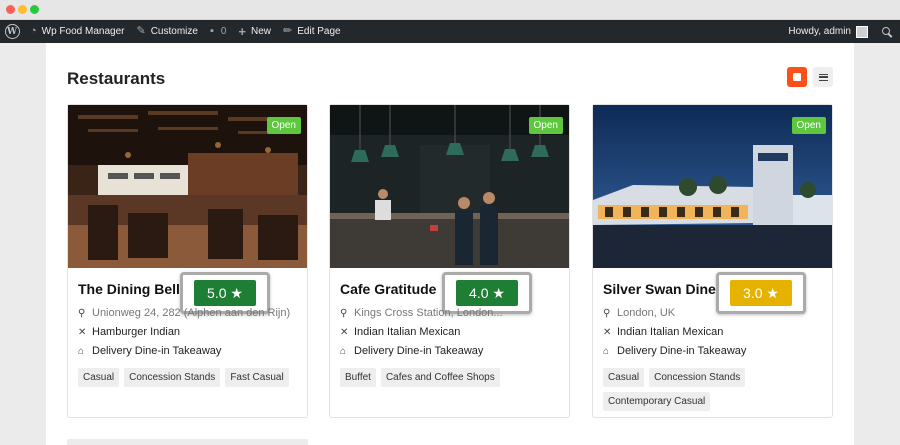 This screenshot has height=445, width=900. I want to click on category-tags: Buffet Cafes and Coffee Shops, so click(452, 377).